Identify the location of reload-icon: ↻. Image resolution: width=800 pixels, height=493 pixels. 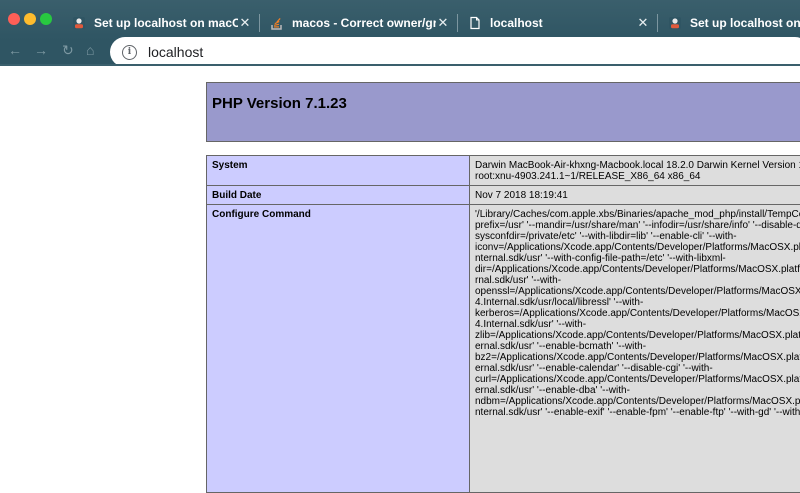
(68, 50).